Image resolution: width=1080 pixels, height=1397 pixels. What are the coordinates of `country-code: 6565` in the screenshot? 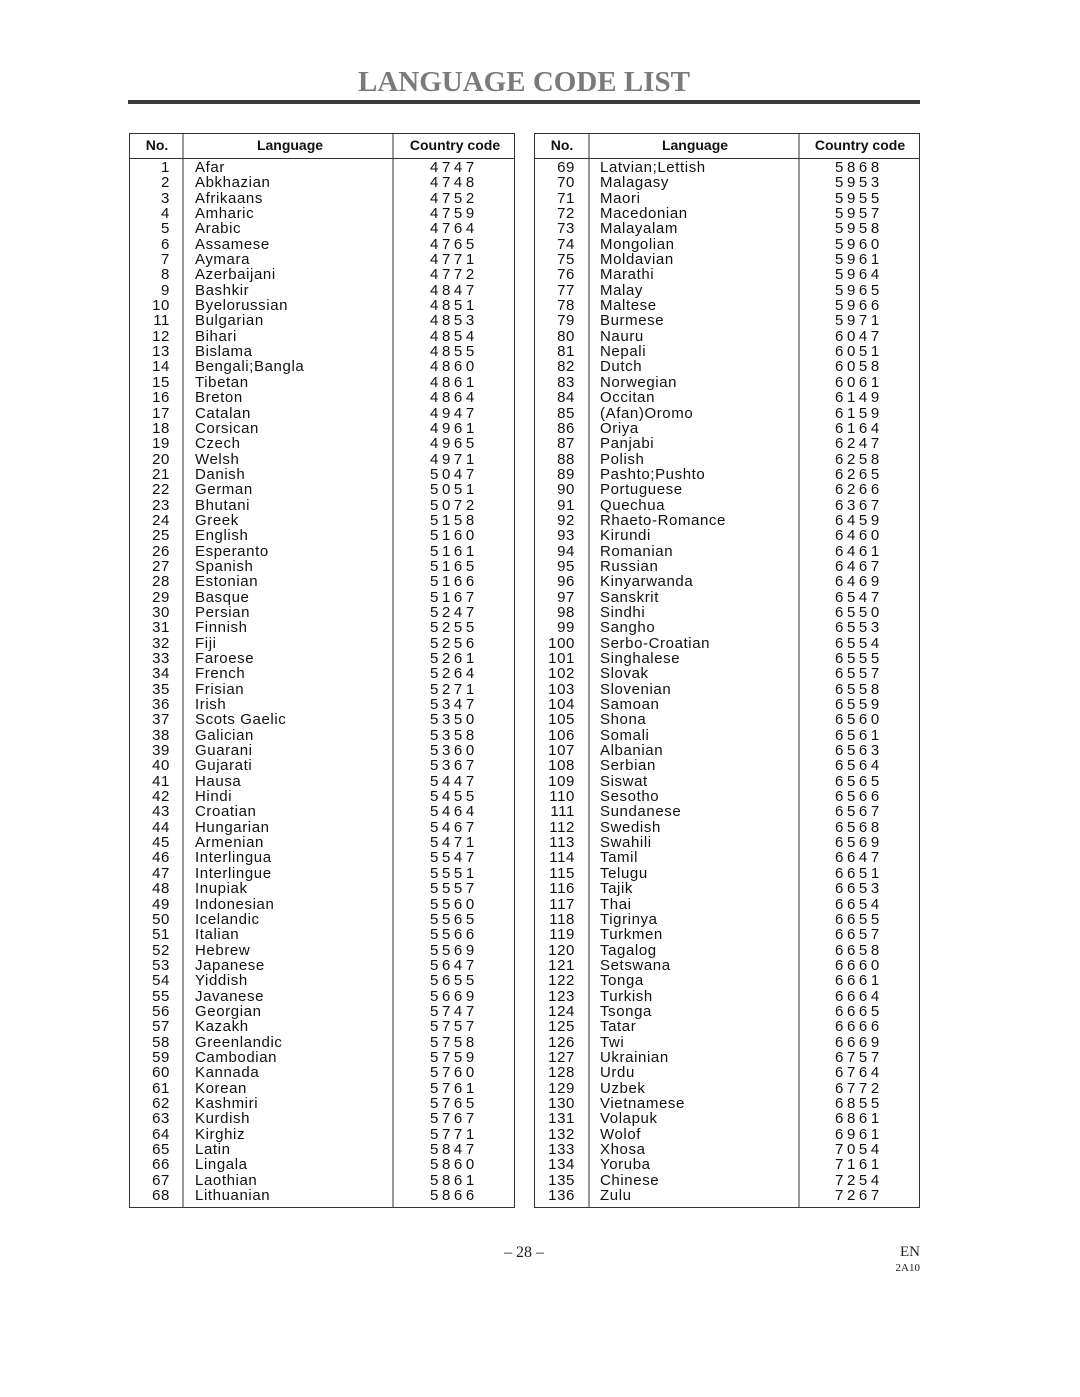 It's located at (859, 781).